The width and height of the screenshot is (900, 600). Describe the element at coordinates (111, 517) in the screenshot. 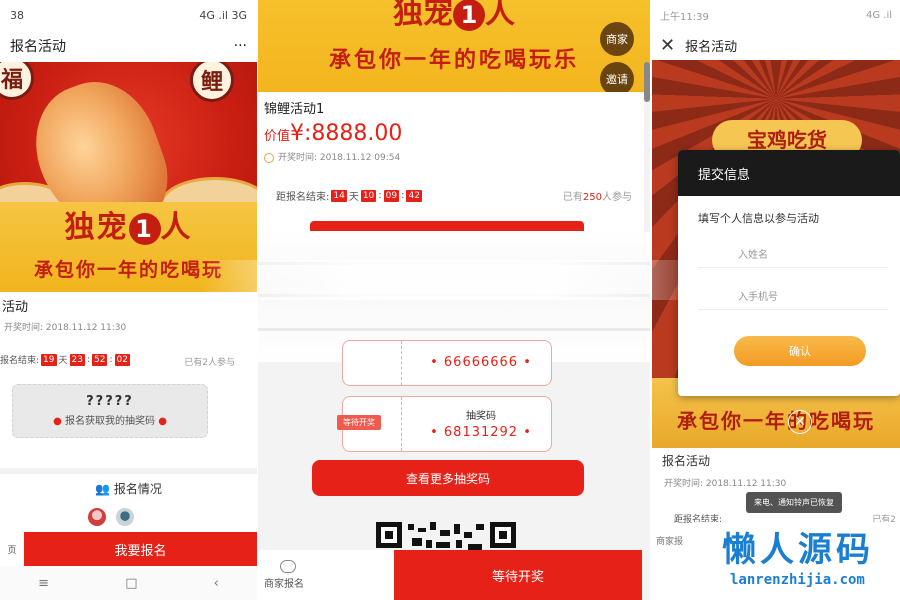

I see `participant-avatars` at that location.